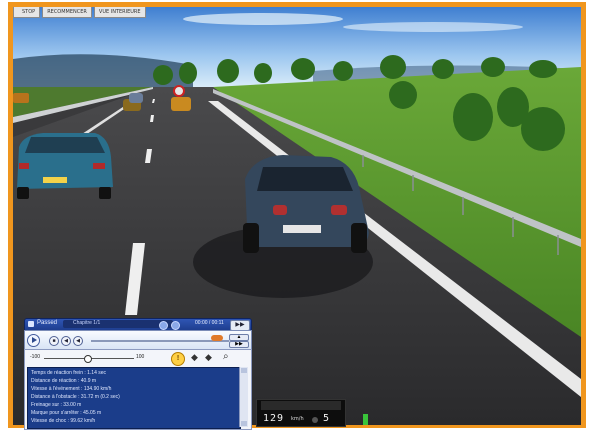 This screenshot has height=432, width=592. What do you see at coordinates (217, 338) in the screenshot?
I see `timeline-car-marker` at bounding box center [217, 338].